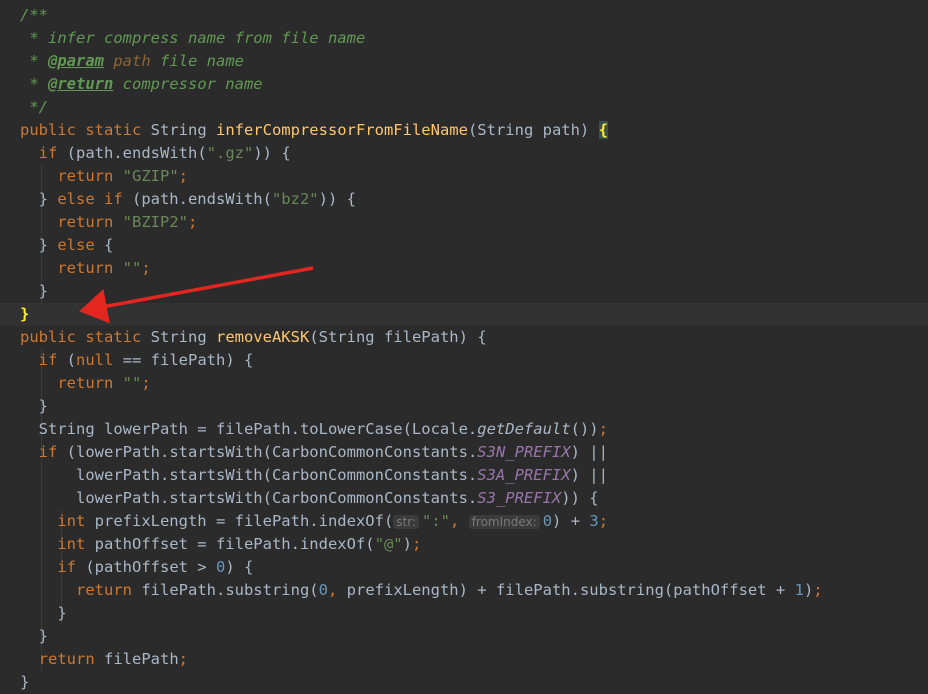  Describe the element at coordinates (193, 38) in the screenshot. I see `code-token: * infer compress name from file name` at that location.